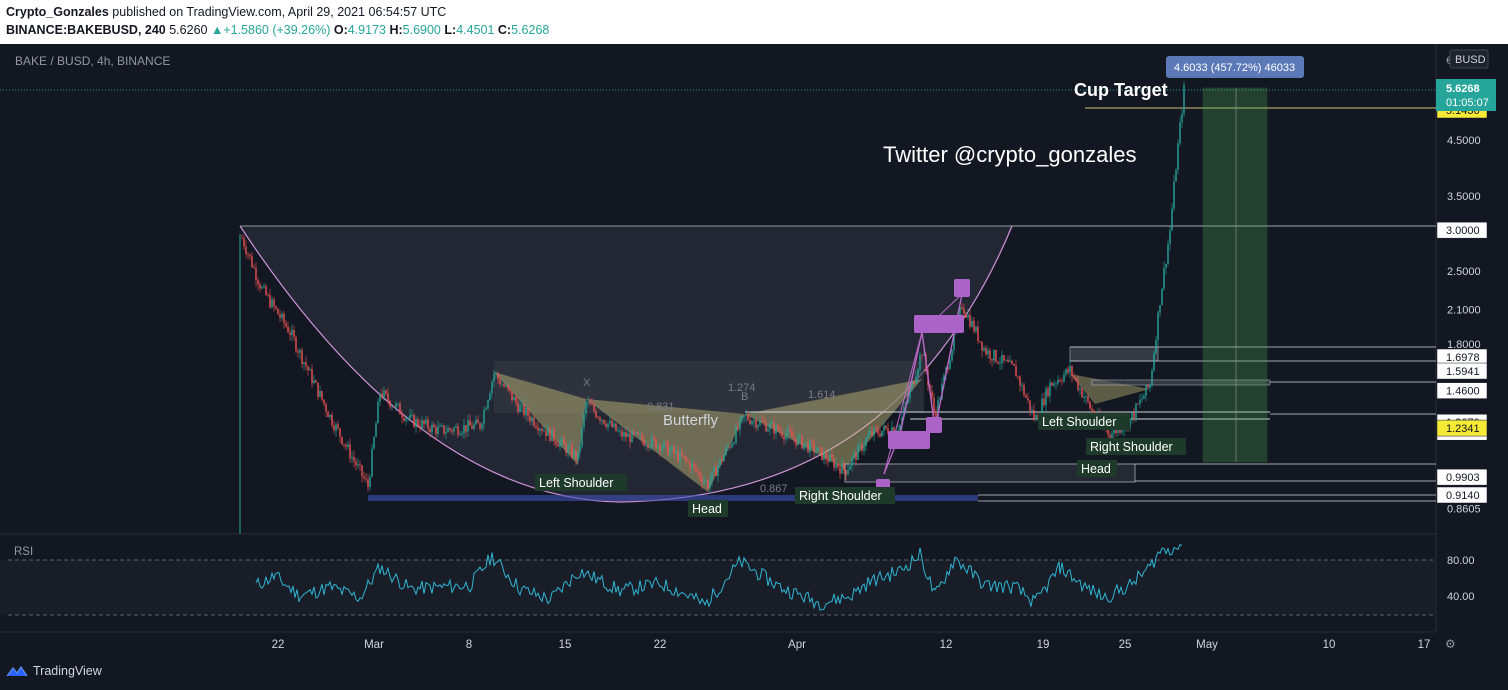 This screenshot has height=690, width=1508. What do you see at coordinates (67, 671) in the screenshot?
I see `brand-name: TradingView` at bounding box center [67, 671].